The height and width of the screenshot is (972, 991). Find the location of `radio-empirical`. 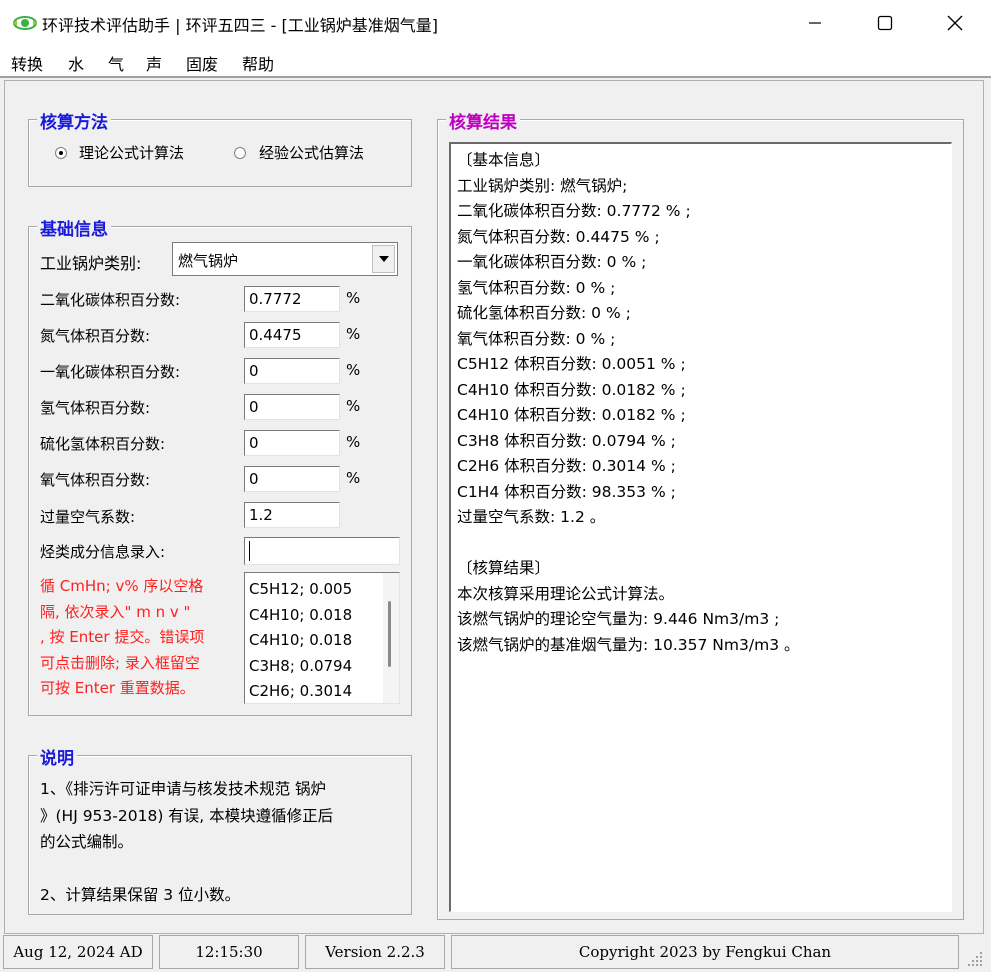

radio-empirical is located at coordinates (240, 153).